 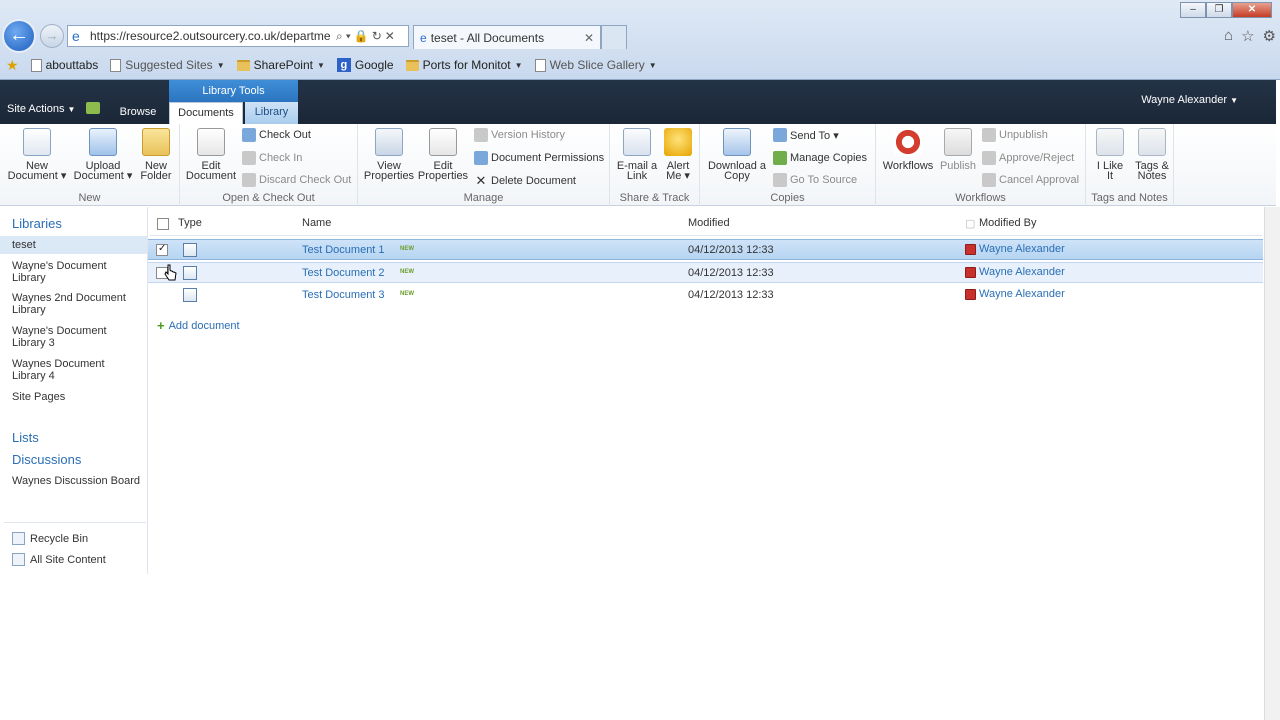 I want to click on nav-library-teset: teset, so click(x=73, y=245).